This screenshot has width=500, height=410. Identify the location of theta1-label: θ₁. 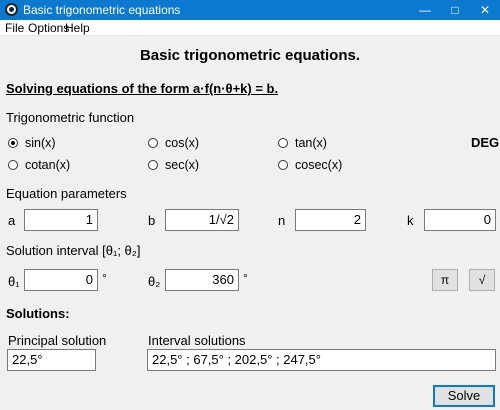
(14, 281).